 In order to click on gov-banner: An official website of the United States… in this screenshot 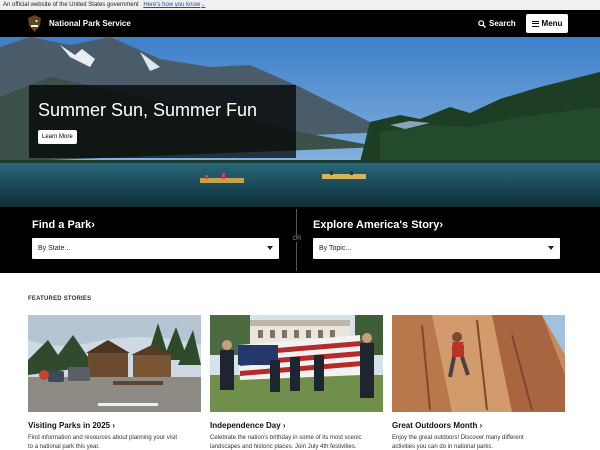, I will do `click(300, 5)`.